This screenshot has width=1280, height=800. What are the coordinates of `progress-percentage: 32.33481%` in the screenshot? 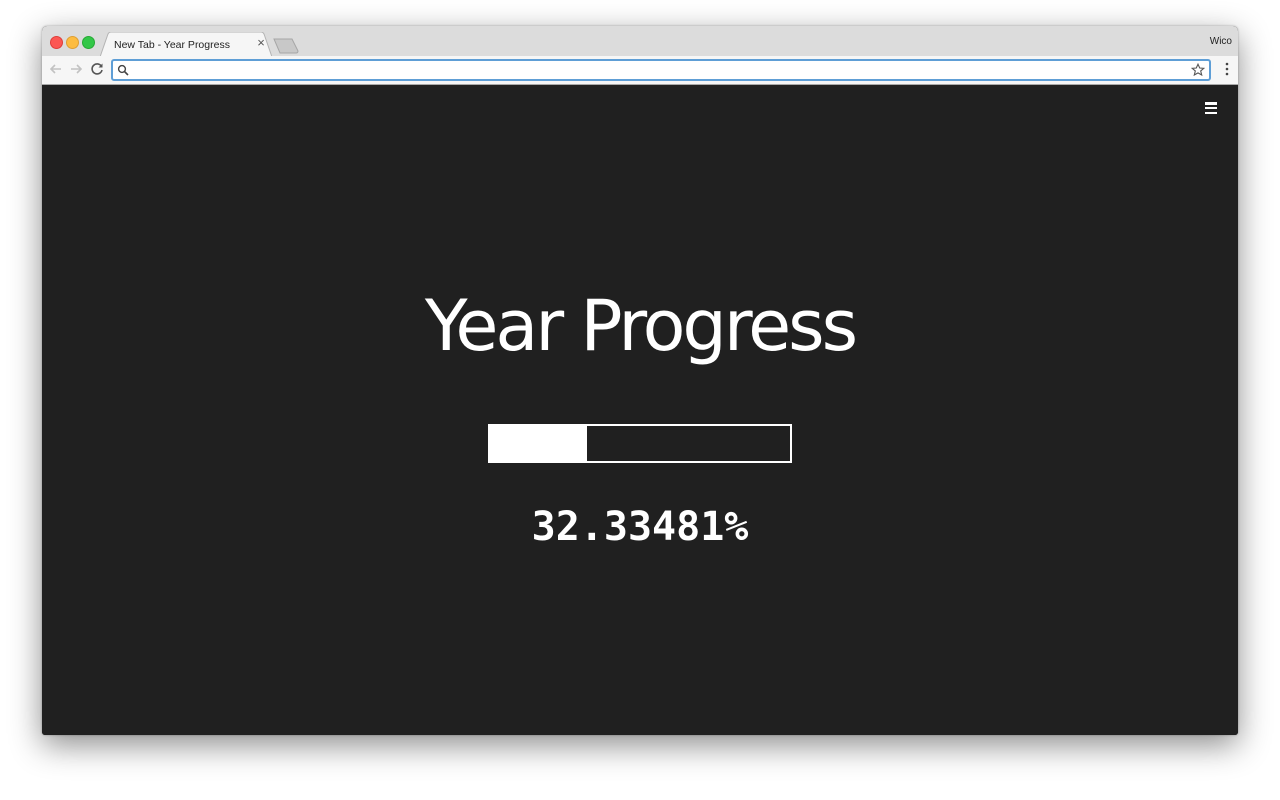 It's located at (640, 527).